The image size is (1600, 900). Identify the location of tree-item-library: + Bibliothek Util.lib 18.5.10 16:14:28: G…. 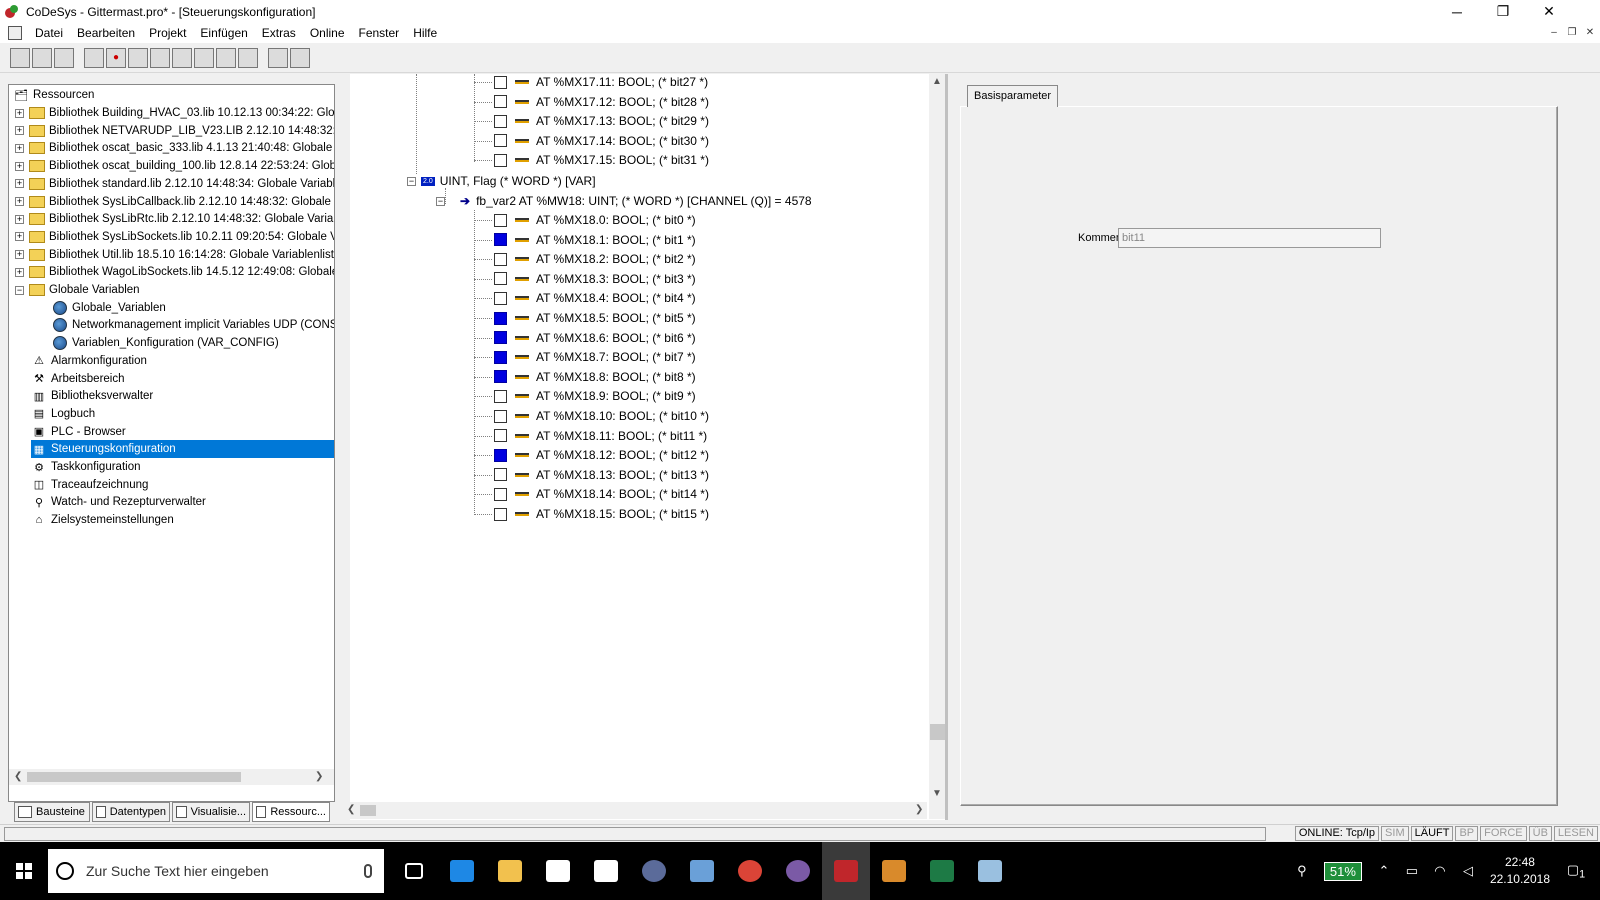
(174, 255).